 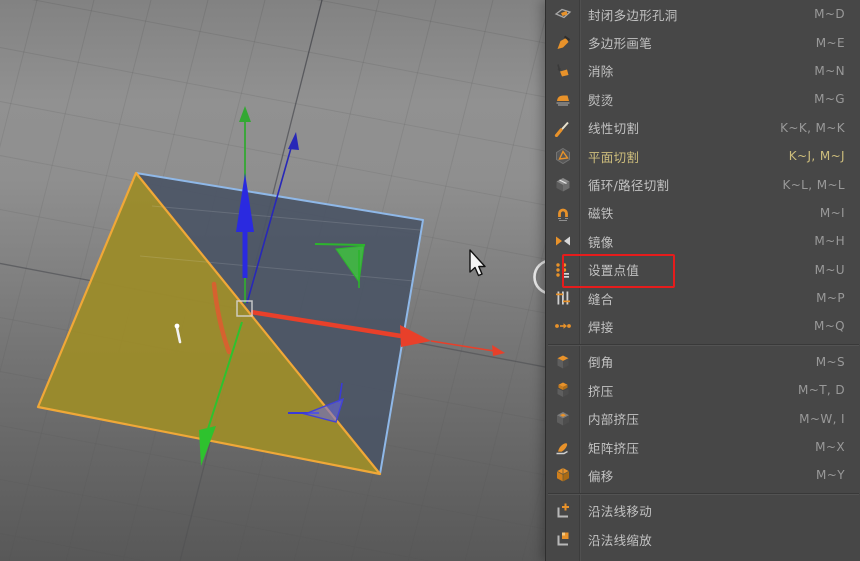 What do you see at coordinates (829, 241) in the screenshot?
I see `menu-item-shortcut: M~H` at bounding box center [829, 241].